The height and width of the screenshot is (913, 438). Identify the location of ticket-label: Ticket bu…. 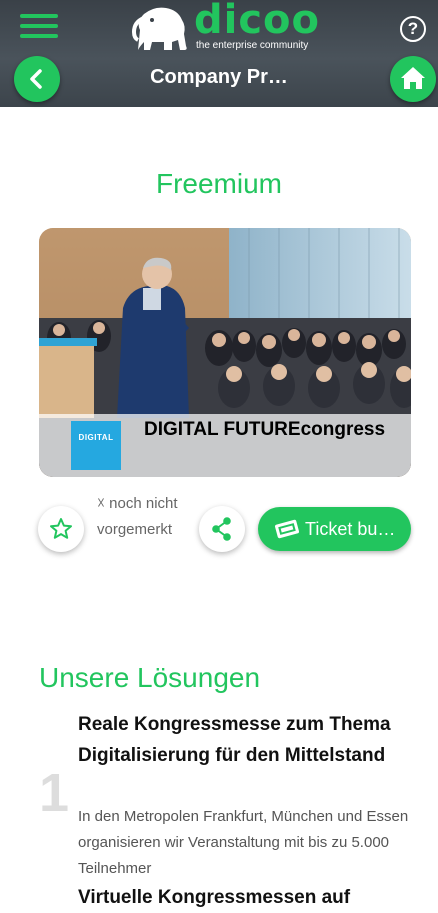
(350, 529).